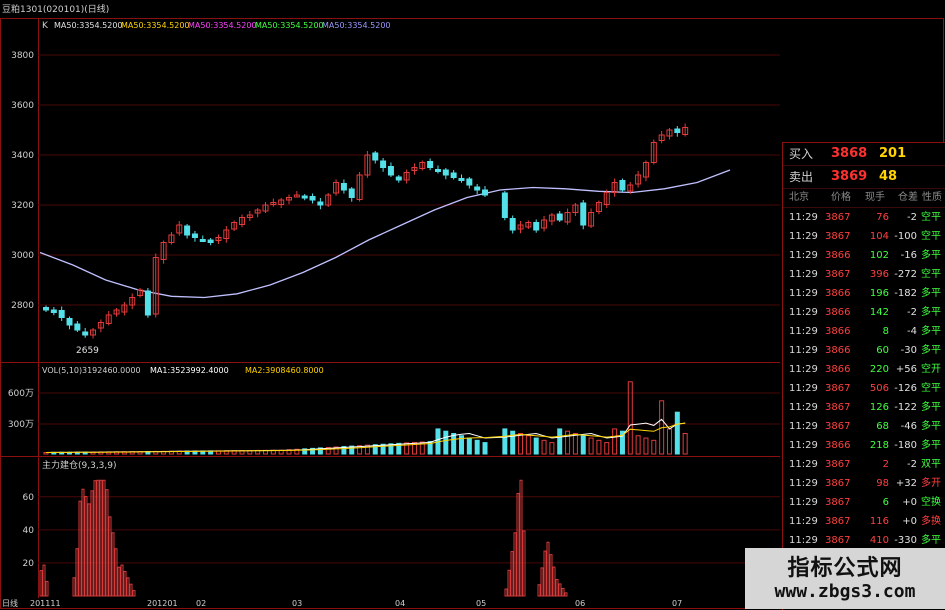 Image resolution: width=945 pixels, height=610 pixels. What do you see at coordinates (55, 9) in the screenshot?
I see `chart-title: 豆粕1301(020101)(日线)` at bounding box center [55, 9].